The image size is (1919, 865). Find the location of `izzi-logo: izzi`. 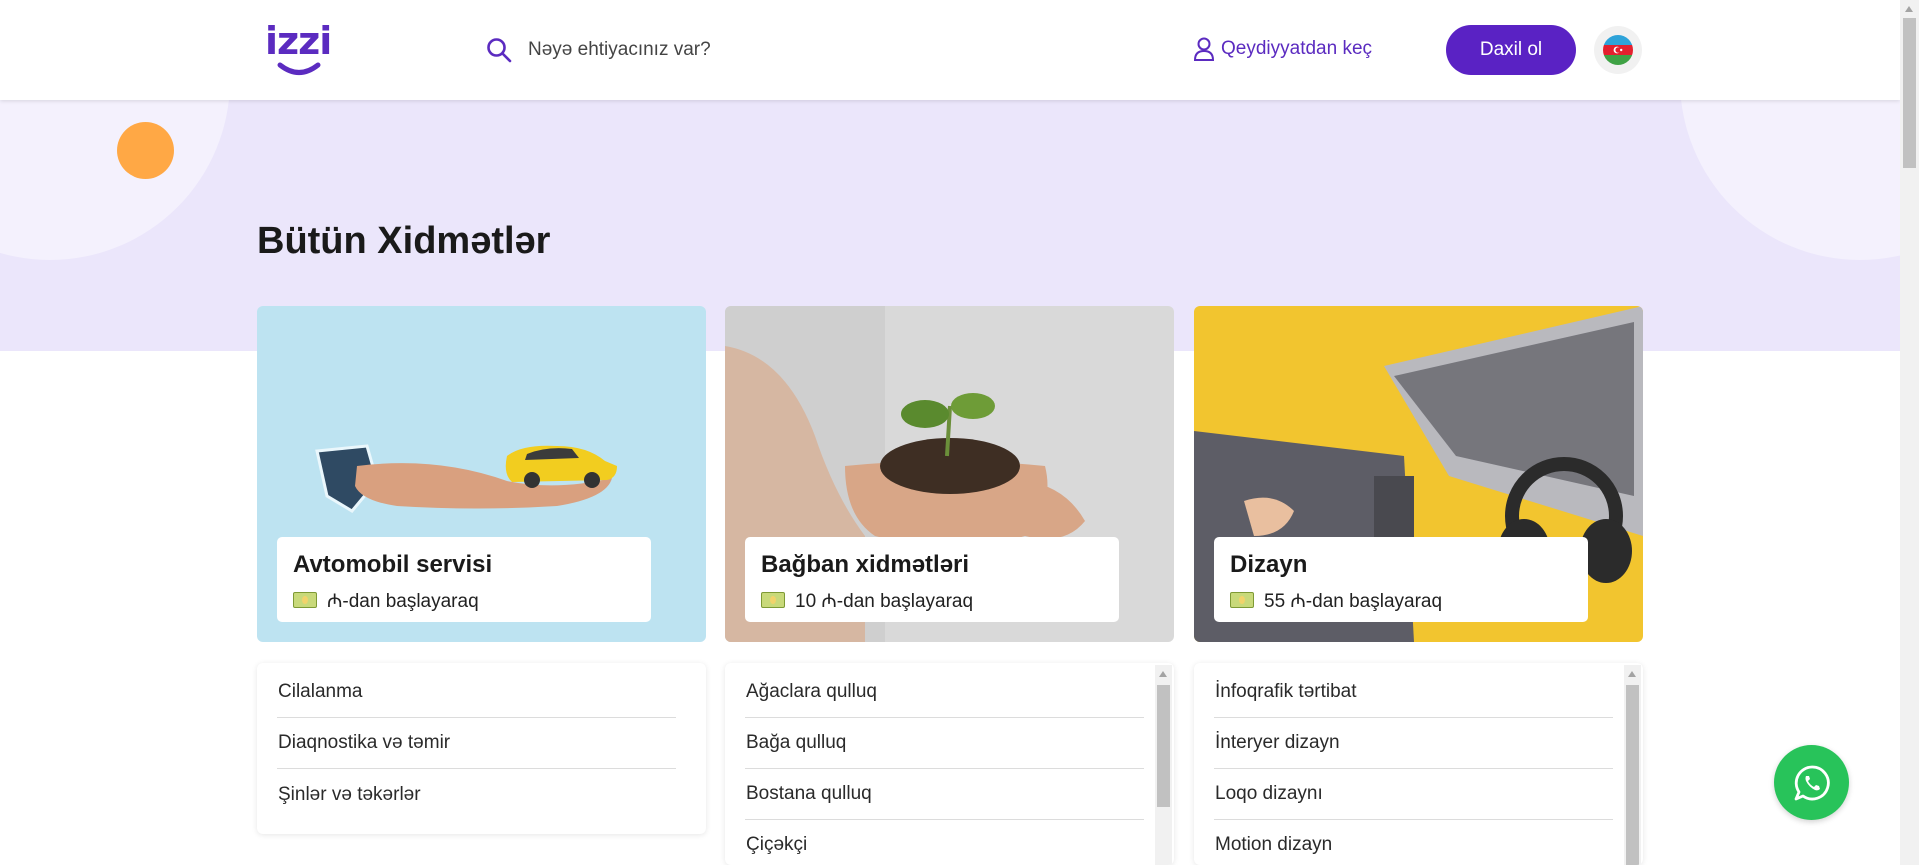

izzi-logo: izzi is located at coordinates (298, 48).